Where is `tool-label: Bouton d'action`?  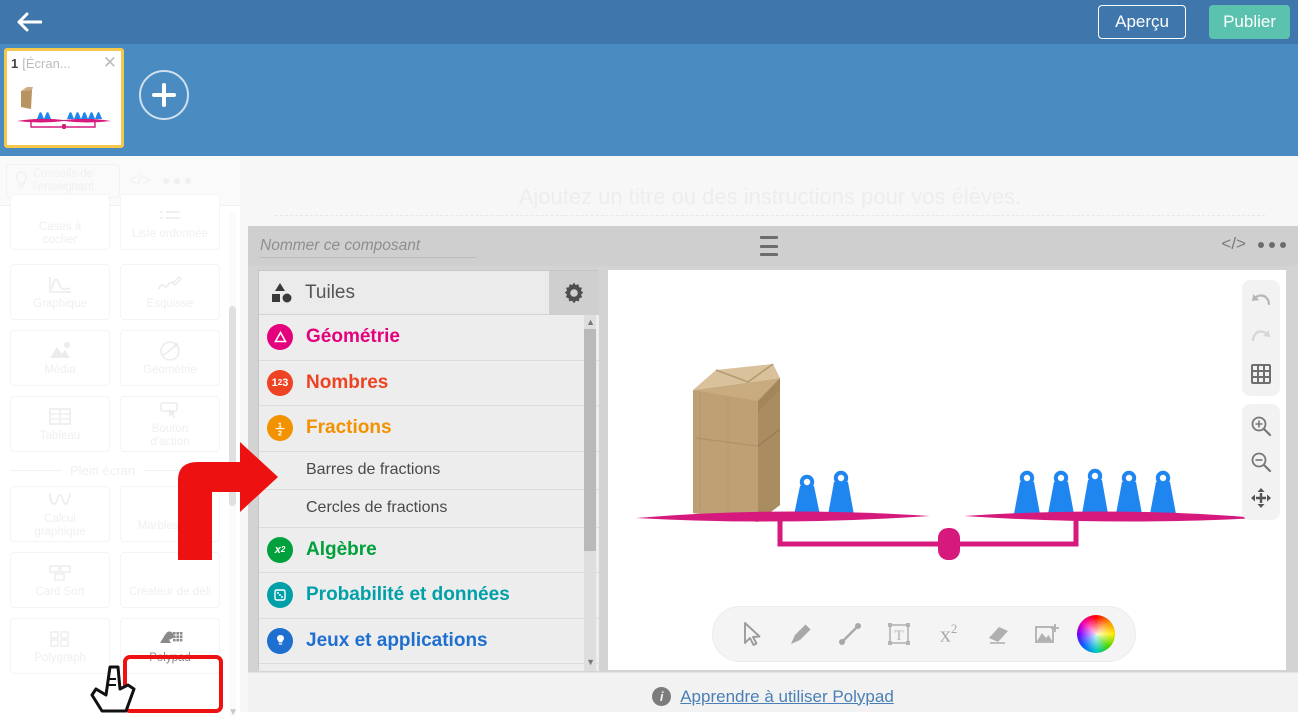 tool-label: Bouton d'action is located at coordinates (170, 435).